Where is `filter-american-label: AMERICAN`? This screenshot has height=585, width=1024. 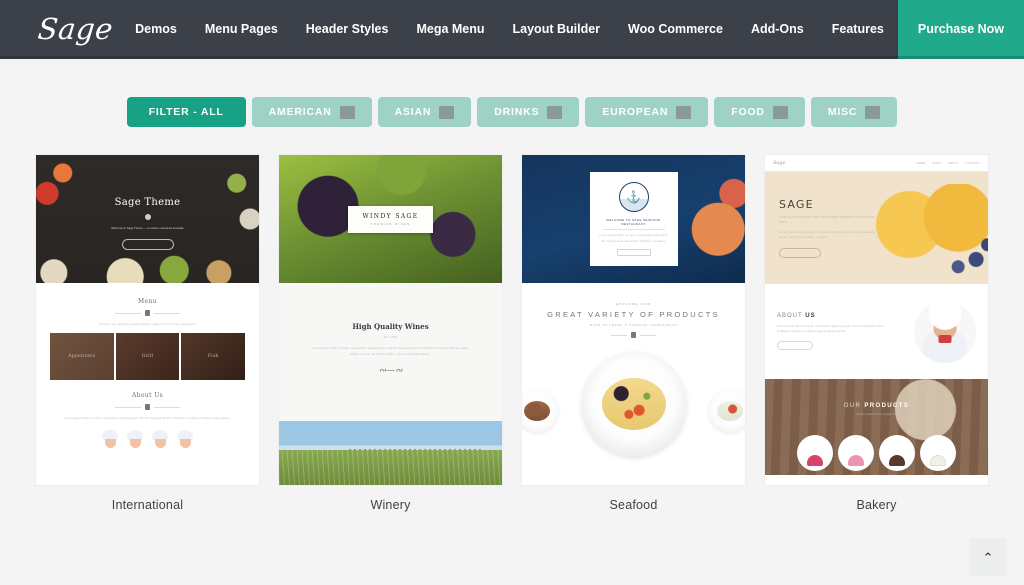
filter-american-label: AMERICAN is located at coordinates (300, 112).